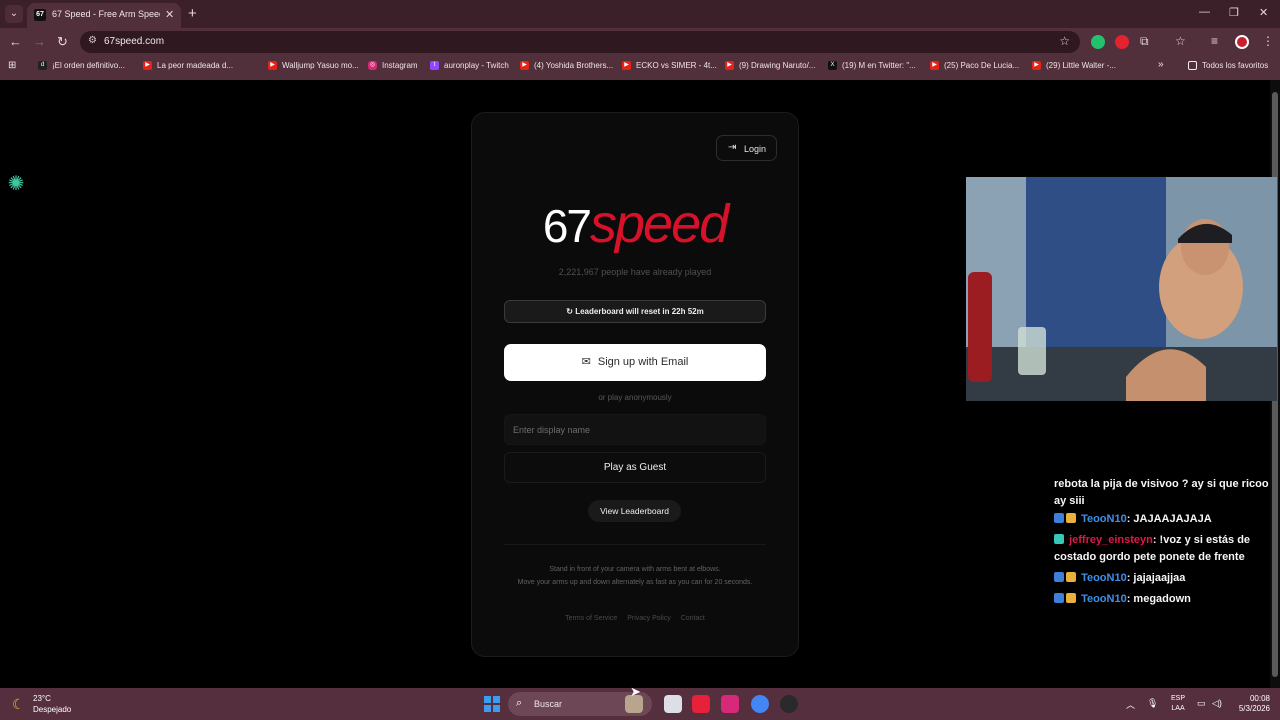 This screenshot has width=1280, height=720. What do you see at coordinates (1217, 703) in the screenshot?
I see `volume-icon: ◁)` at bounding box center [1217, 703].